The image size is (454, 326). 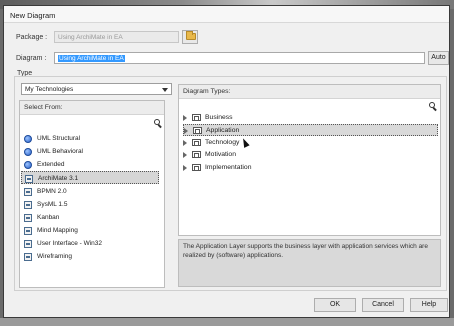 What do you see at coordinates (90, 151) in the screenshot?
I see `list-item-uml-behavioral: UML Behavioral` at bounding box center [90, 151].